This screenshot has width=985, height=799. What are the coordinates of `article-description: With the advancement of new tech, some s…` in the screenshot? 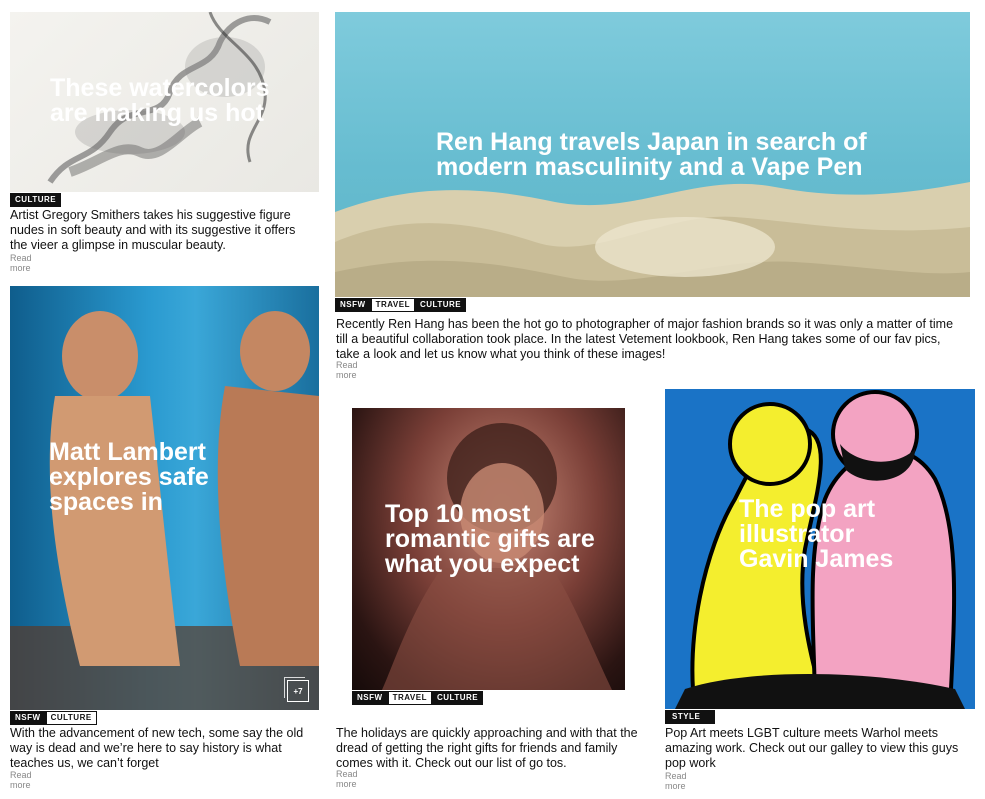 It's located at (157, 748).